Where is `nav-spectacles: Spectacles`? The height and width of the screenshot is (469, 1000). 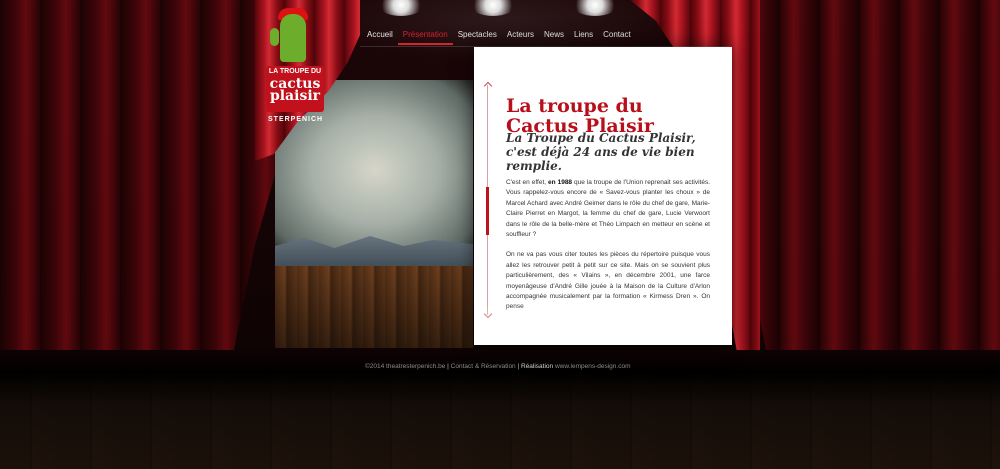
nav-spectacles: Spectacles is located at coordinates (477, 36).